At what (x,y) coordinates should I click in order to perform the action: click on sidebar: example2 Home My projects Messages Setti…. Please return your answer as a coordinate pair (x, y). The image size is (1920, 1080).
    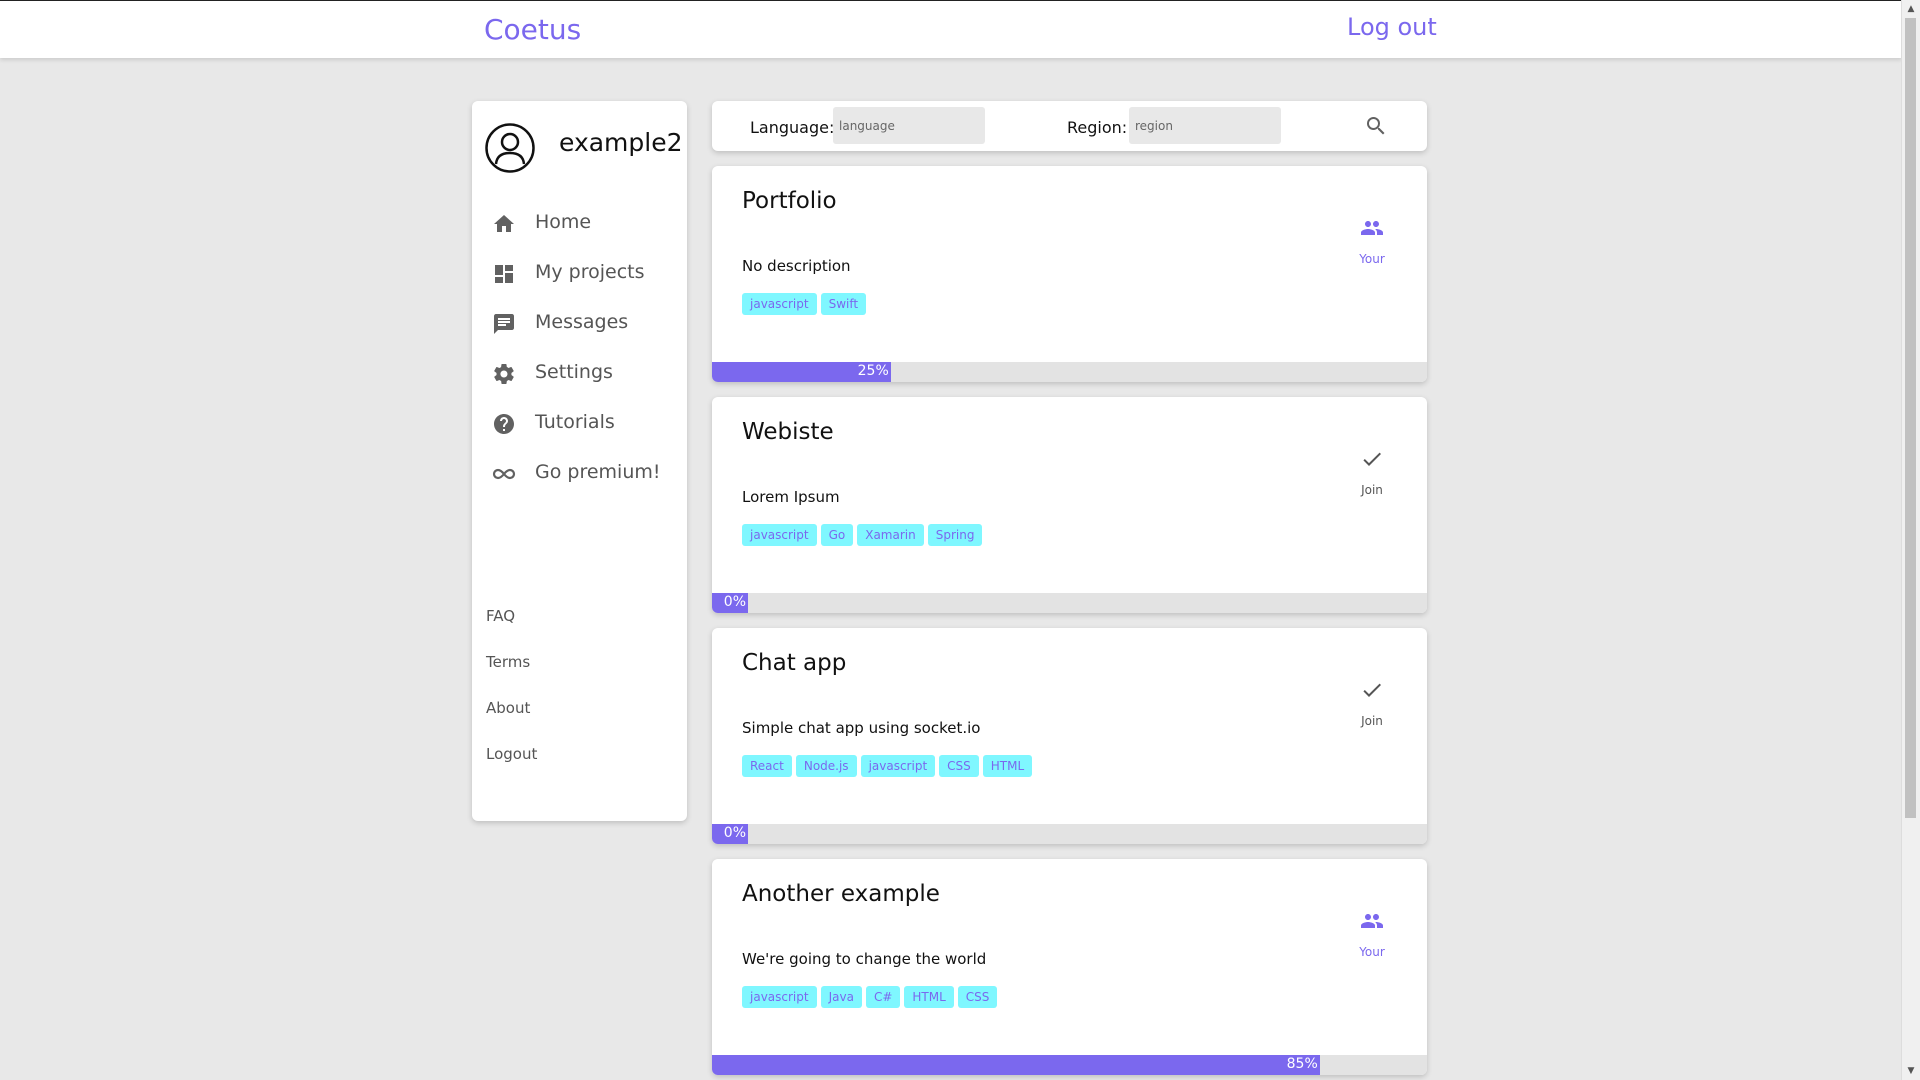
    Looking at the image, I should click on (579, 461).